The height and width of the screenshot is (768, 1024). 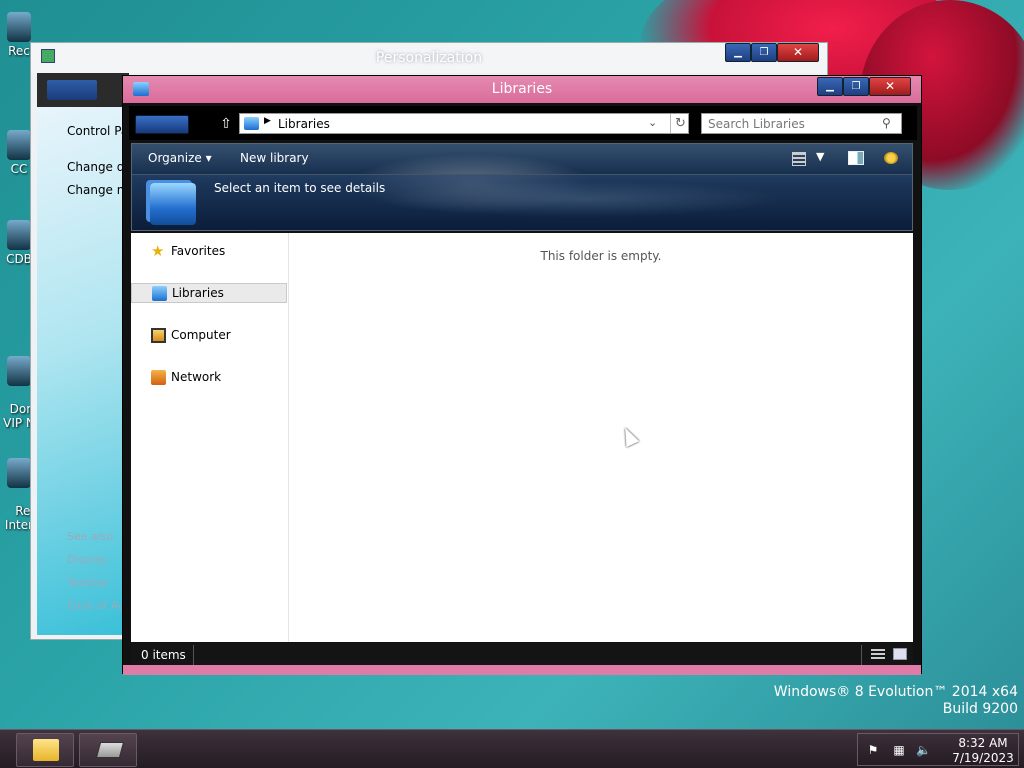 I want to click on window-title: Libraries, so click(x=522, y=89).